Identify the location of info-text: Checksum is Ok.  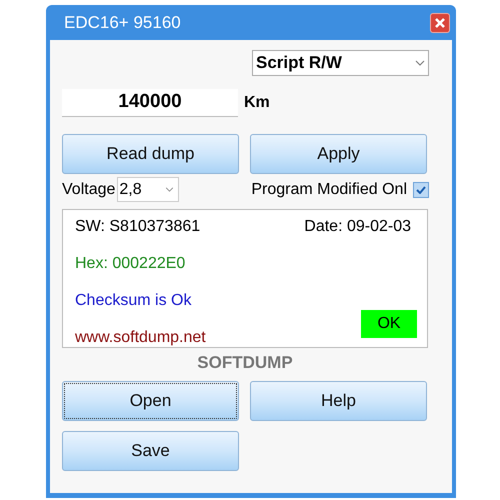
(133, 301).